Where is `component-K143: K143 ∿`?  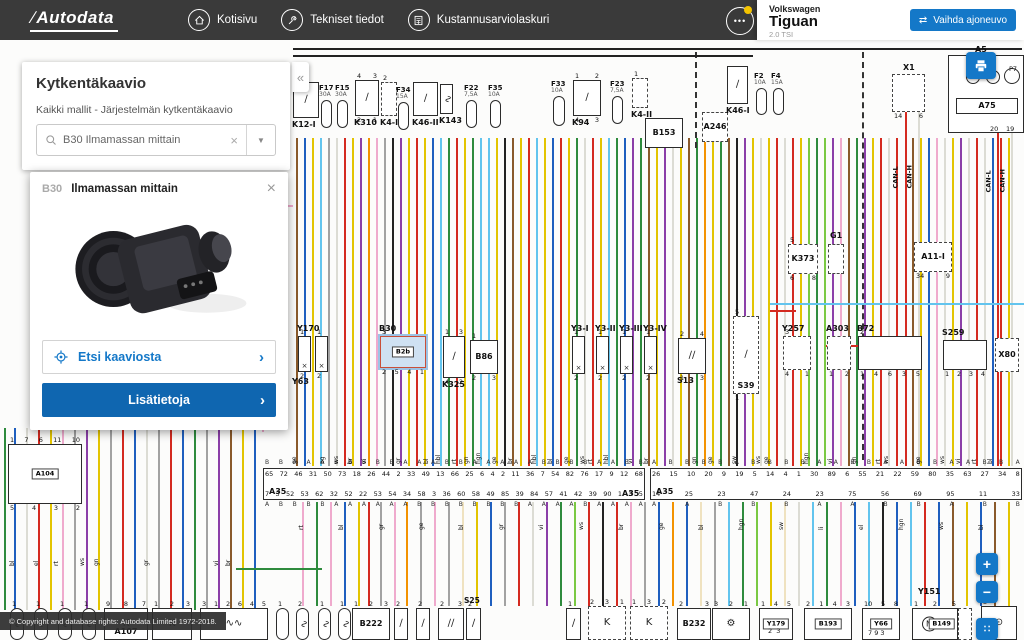
component-K143: K143 ∿ is located at coordinates (450, 104).